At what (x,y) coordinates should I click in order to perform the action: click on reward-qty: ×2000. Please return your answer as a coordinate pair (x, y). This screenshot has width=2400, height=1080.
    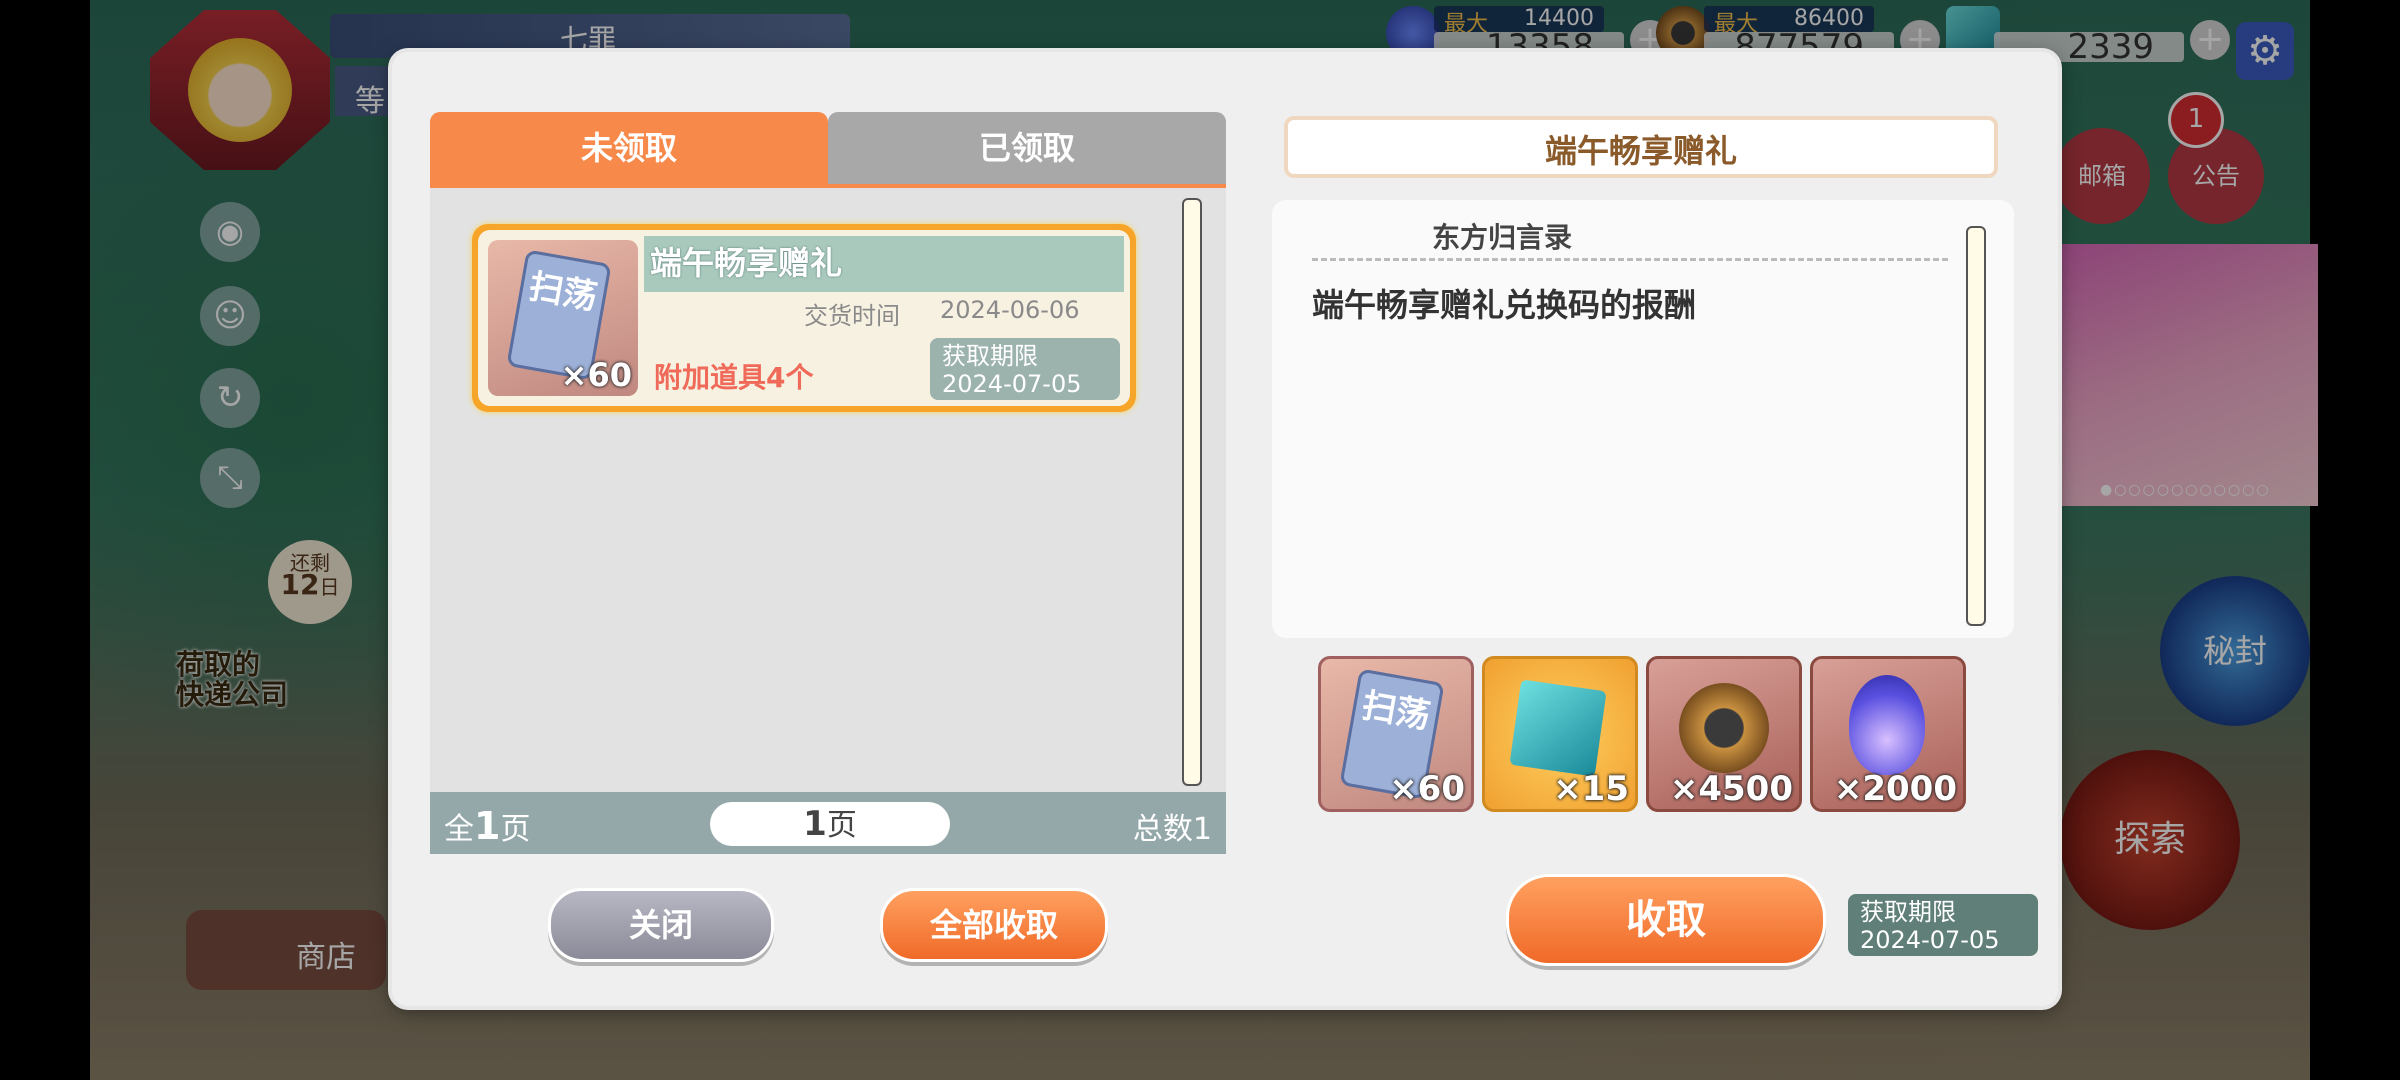
    Looking at the image, I should click on (1895, 789).